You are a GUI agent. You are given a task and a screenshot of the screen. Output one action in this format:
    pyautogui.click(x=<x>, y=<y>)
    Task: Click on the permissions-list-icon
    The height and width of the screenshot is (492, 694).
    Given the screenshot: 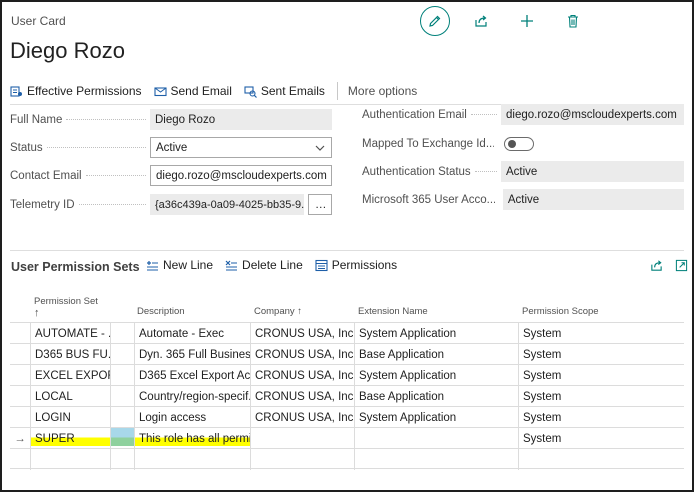 What is the action you would take?
    pyautogui.click(x=321, y=265)
    